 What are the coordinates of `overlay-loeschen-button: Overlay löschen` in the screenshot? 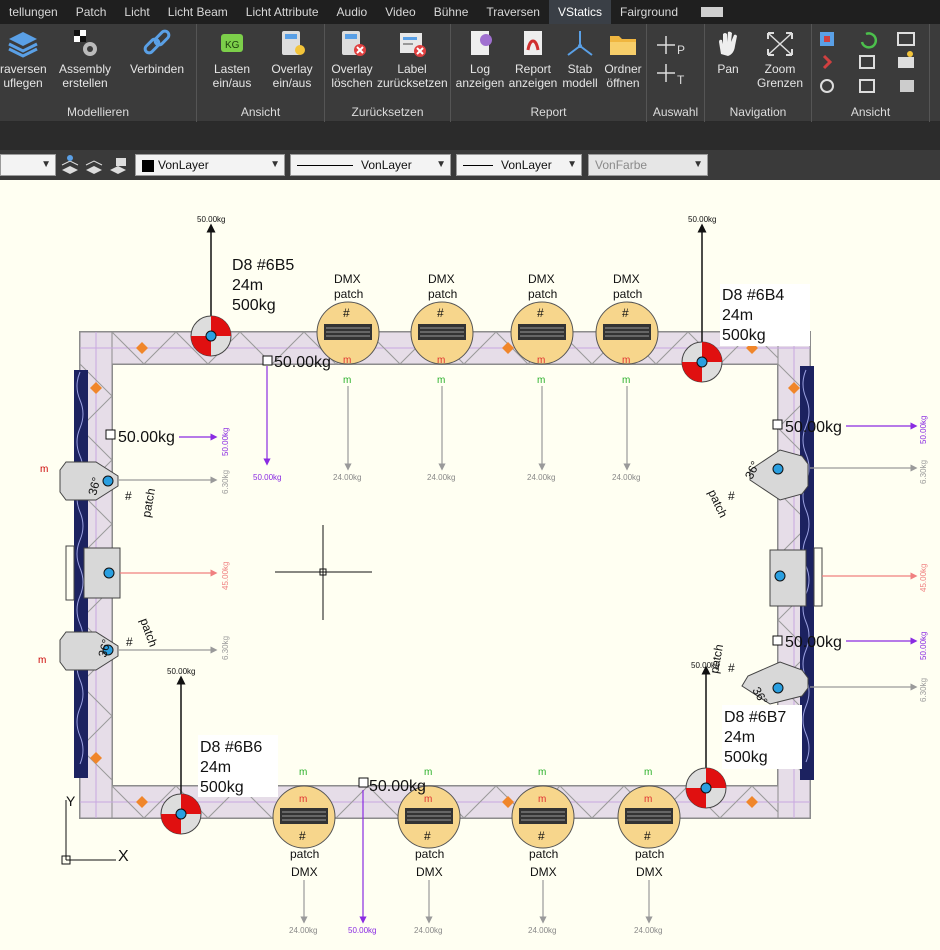 It's located at (352, 59).